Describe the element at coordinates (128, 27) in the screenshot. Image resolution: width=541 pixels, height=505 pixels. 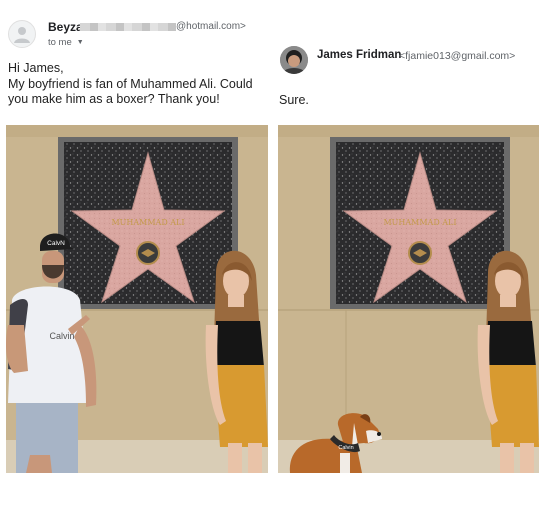
I see `redacted-email` at that location.